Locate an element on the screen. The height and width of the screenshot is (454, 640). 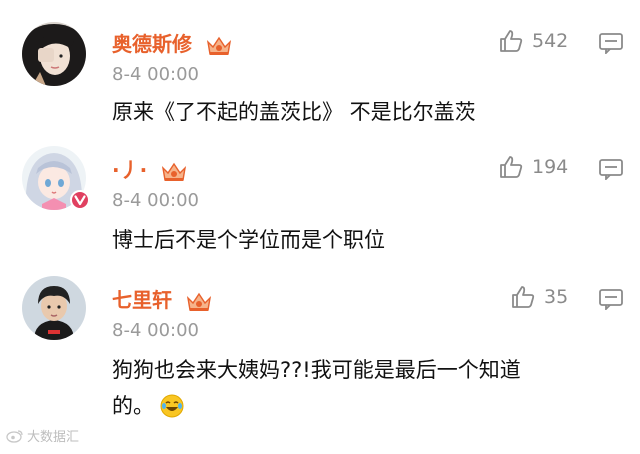
like-count: 35 is located at coordinates (556, 297).